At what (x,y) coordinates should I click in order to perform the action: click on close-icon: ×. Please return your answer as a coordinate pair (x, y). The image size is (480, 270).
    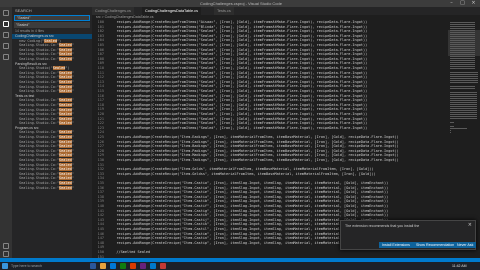
    Looking at the image, I should click on (470, 225).